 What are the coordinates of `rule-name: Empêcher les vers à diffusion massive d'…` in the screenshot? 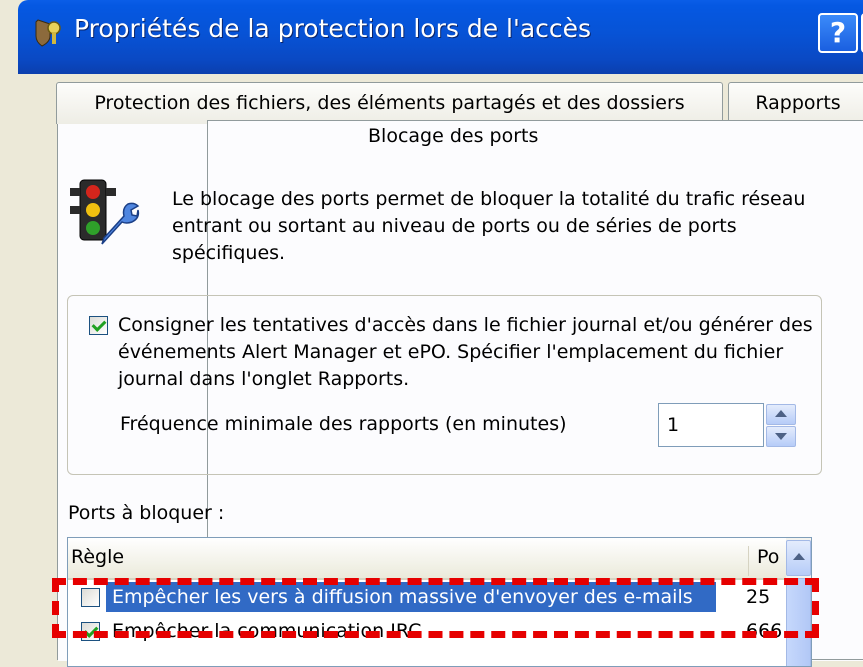 It's located at (402, 597).